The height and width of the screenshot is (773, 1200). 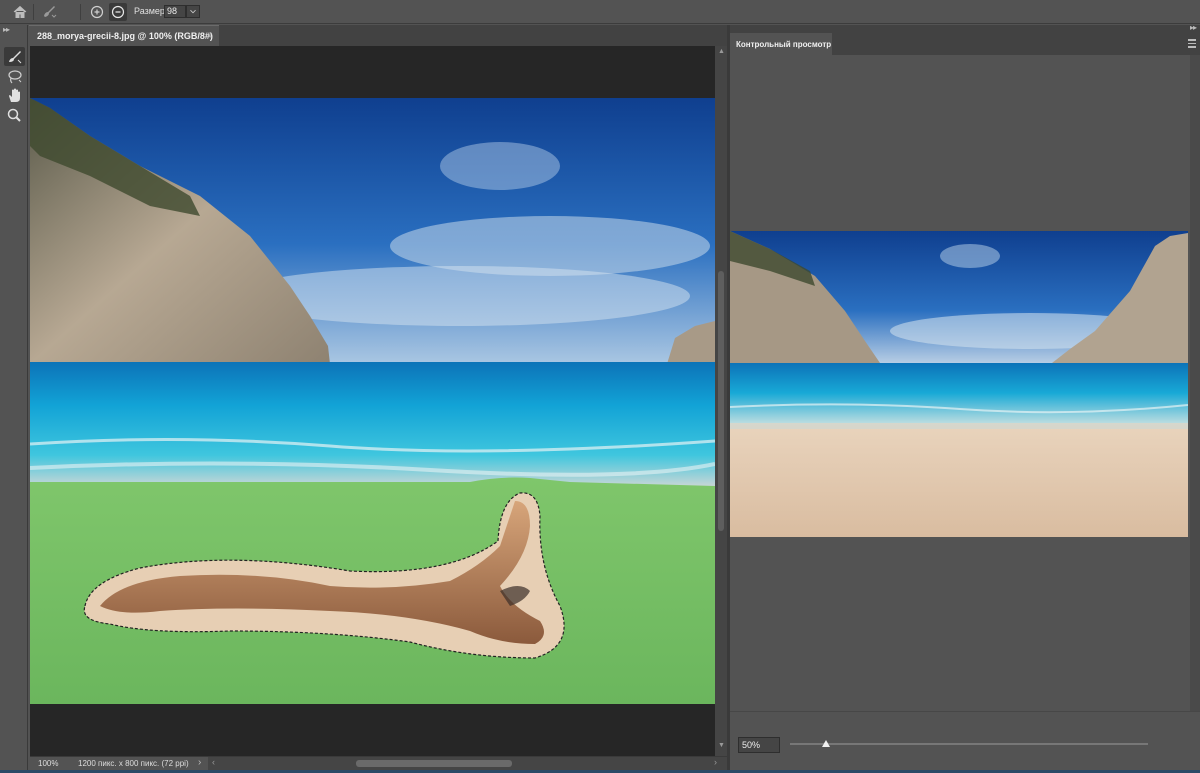 What do you see at coordinates (965, 44) in the screenshot?
I see `preview-panel-tab-bar: Контрольный просмотр` at bounding box center [965, 44].